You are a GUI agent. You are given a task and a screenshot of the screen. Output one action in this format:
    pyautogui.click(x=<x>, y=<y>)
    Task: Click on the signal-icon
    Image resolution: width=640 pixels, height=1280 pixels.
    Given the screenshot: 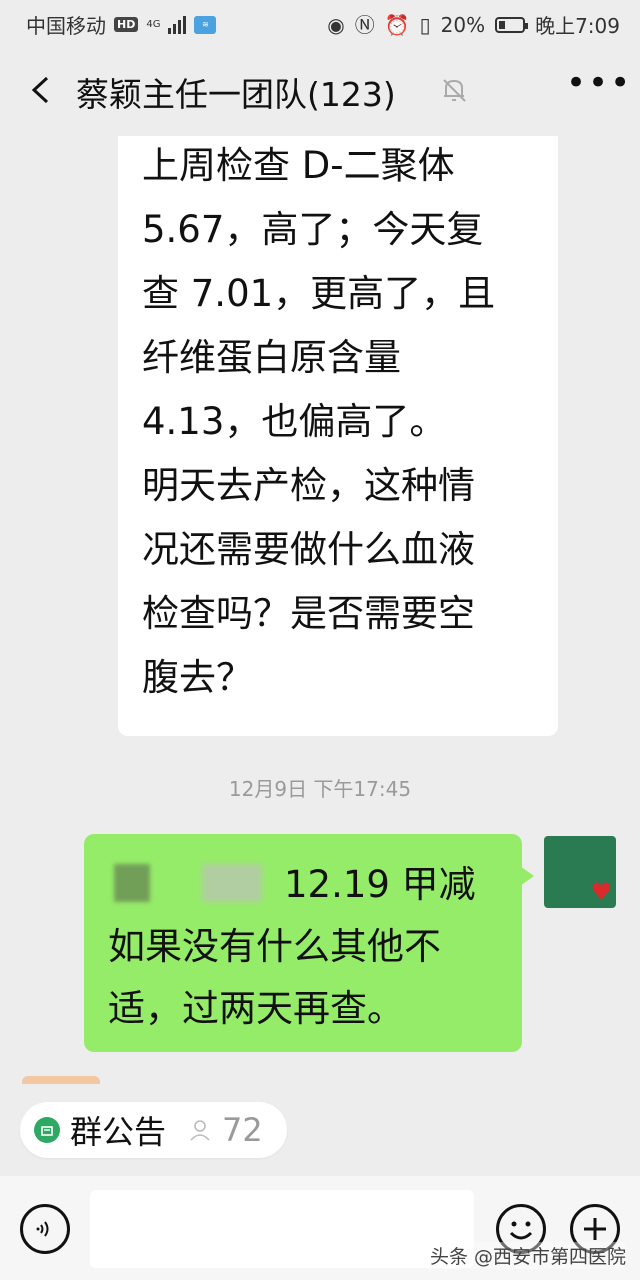 What is the action you would take?
    pyautogui.click(x=177, y=24)
    